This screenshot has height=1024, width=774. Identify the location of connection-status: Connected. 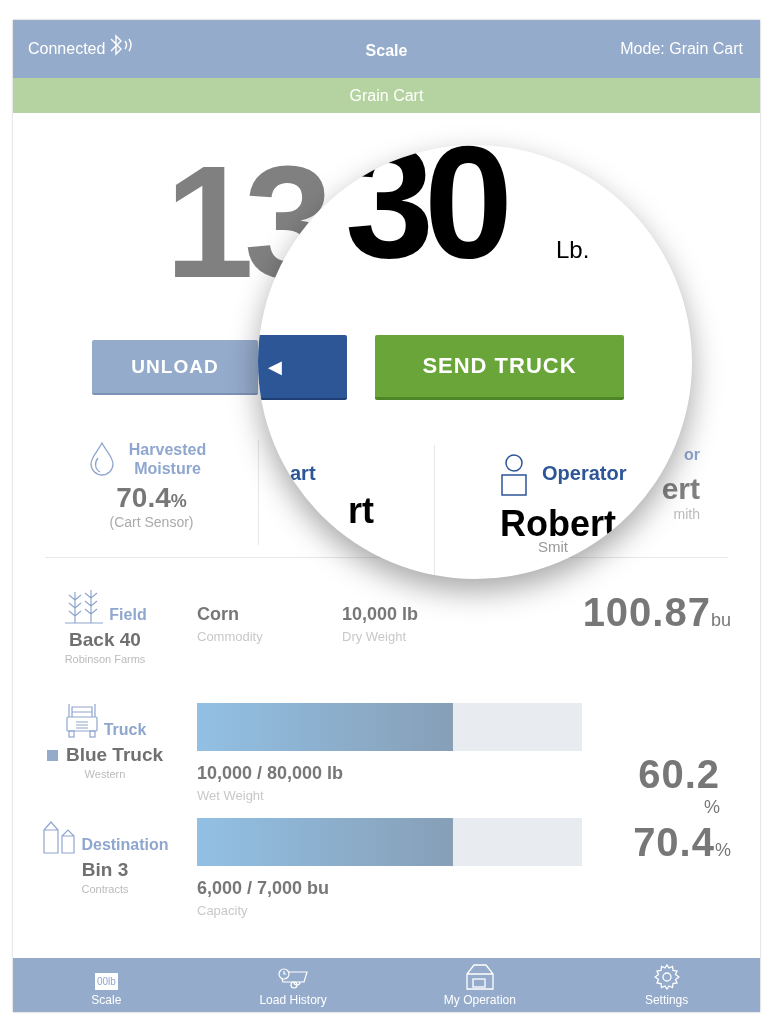
(67, 49).